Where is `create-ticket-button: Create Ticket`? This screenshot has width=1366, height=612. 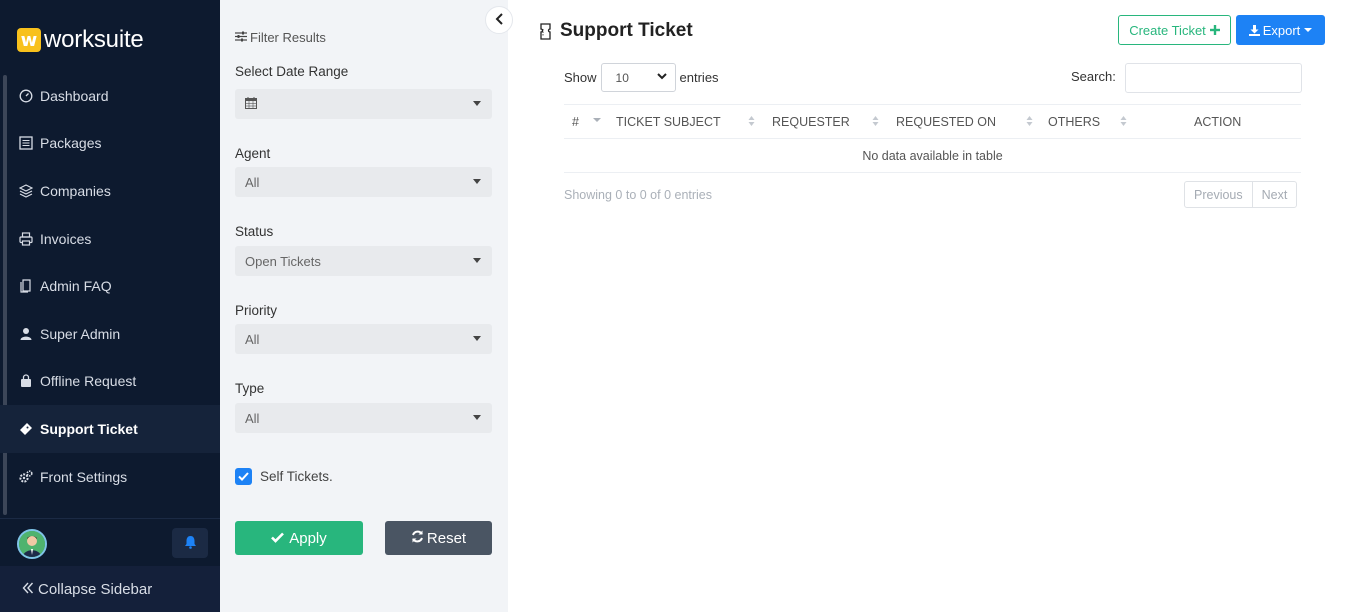 create-ticket-button: Create Ticket is located at coordinates (1174, 30).